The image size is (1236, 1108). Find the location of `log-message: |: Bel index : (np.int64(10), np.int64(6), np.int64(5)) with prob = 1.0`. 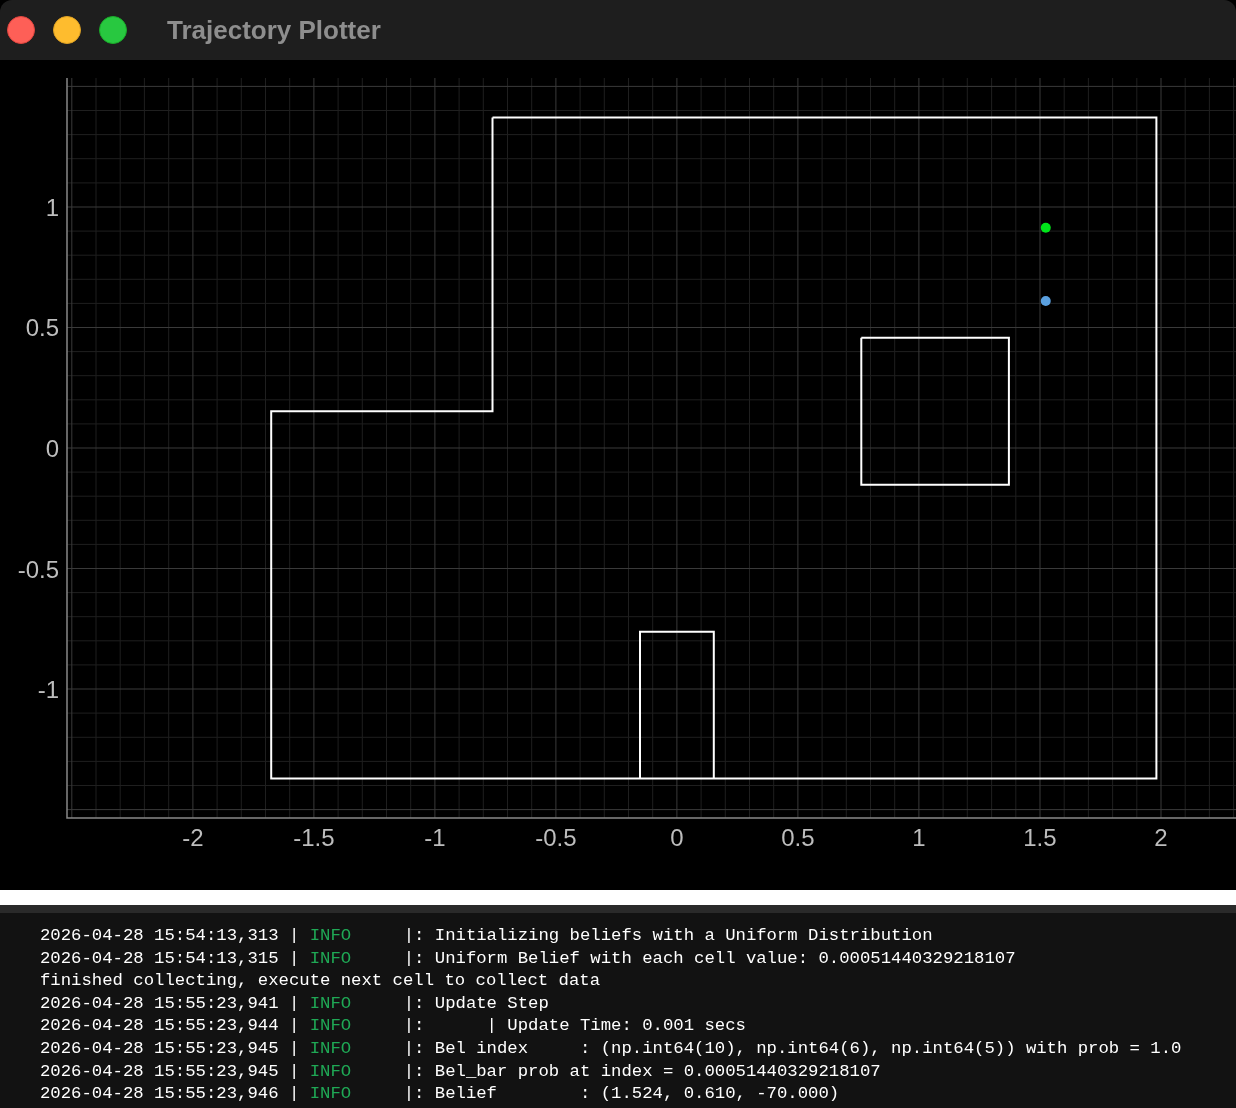

log-message: |: Bel index : (np.int64(10), np.int64(6), np.int64(5)) with prob = 1.0 is located at coordinates (792, 1048).